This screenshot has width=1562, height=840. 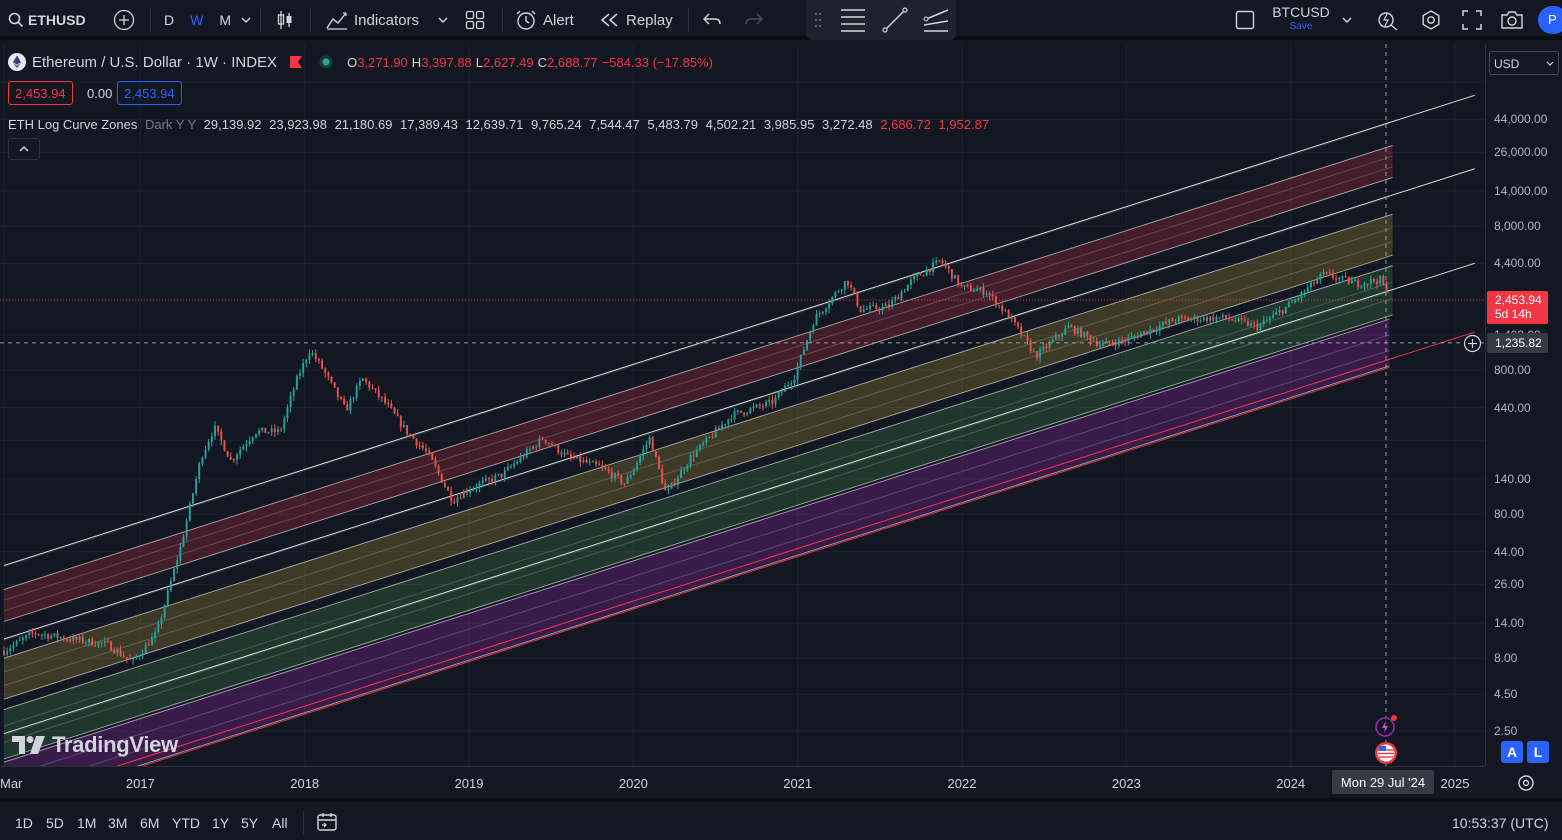 I want to click on toolbar-divider, so click(x=310, y=20).